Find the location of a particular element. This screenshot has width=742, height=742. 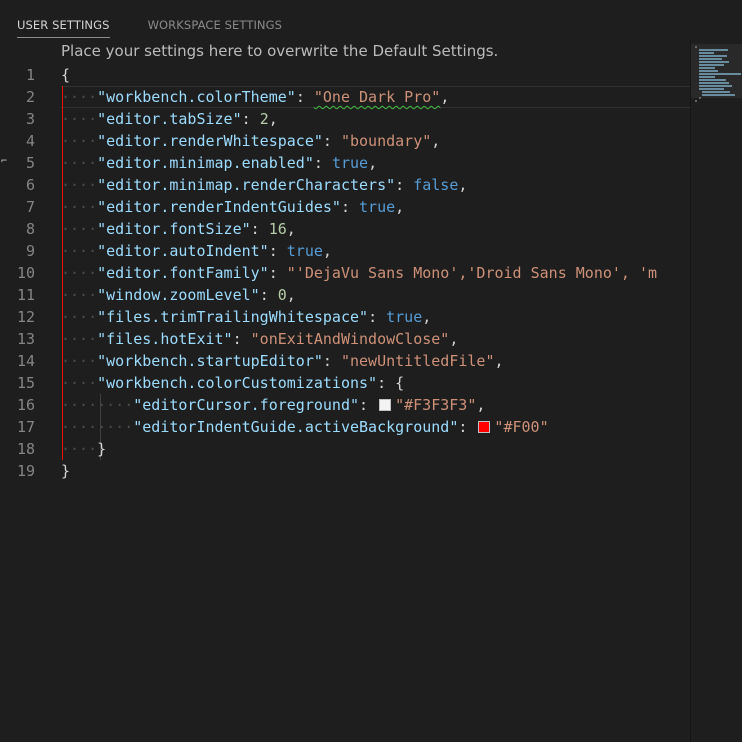

setting-value-string: "One Dark Pro" is located at coordinates (377, 97).